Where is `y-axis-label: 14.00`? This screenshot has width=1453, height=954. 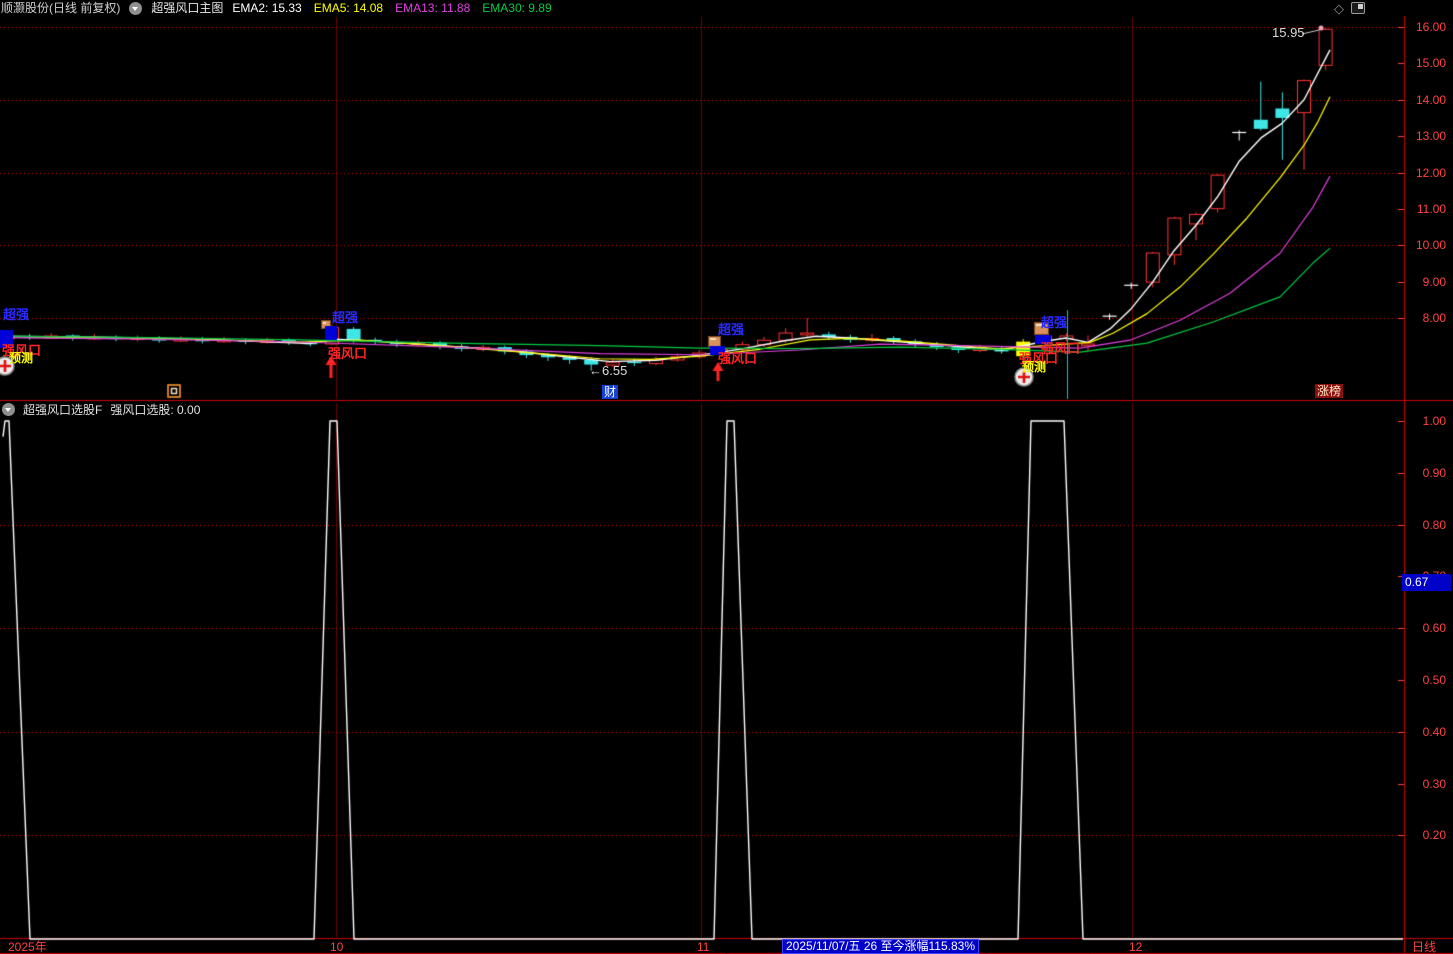 y-axis-label: 14.00 is located at coordinates (1430, 99).